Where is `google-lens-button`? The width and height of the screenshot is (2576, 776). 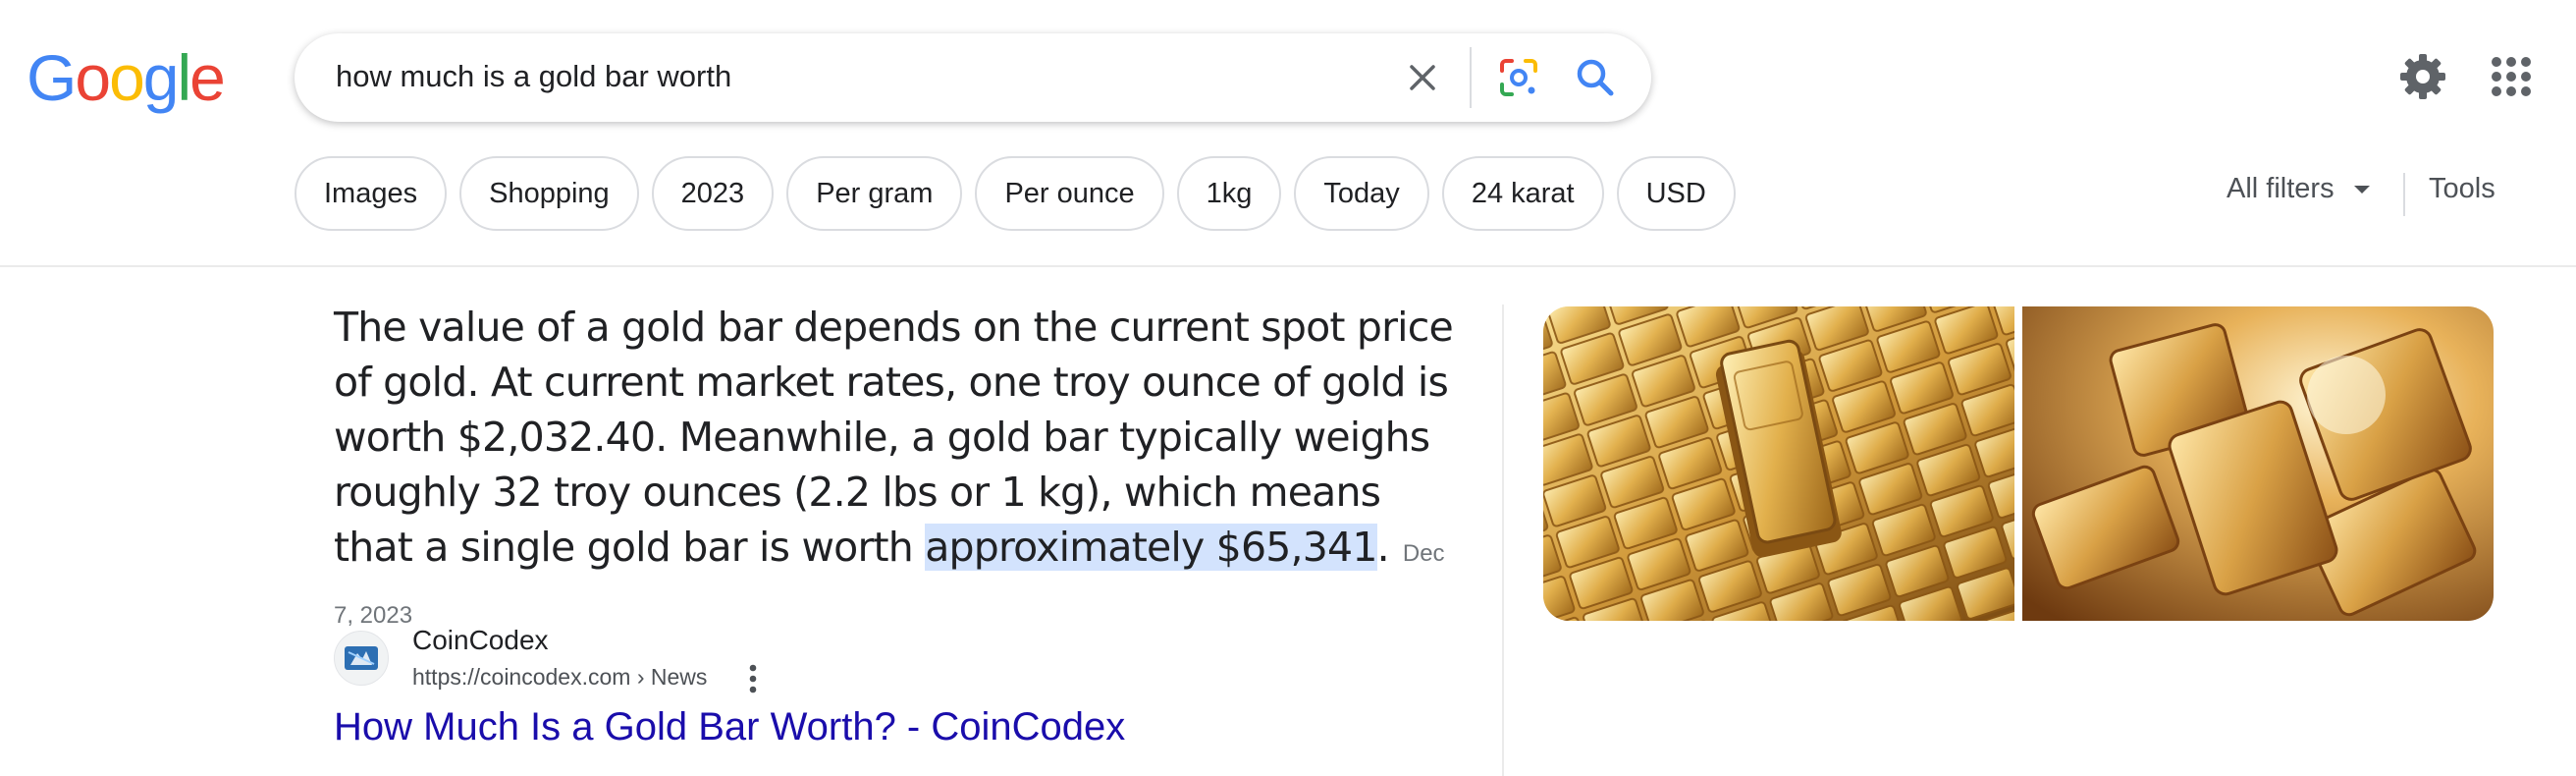
google-lens-button is located at coordinates (1518, 77).